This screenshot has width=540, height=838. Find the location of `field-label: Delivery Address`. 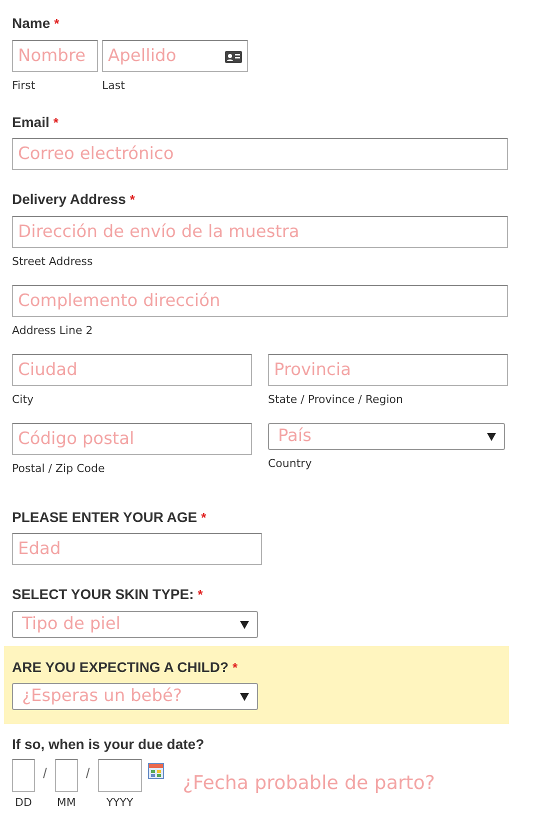

field-label: Delivery Address is located at coordinates (69, 199).